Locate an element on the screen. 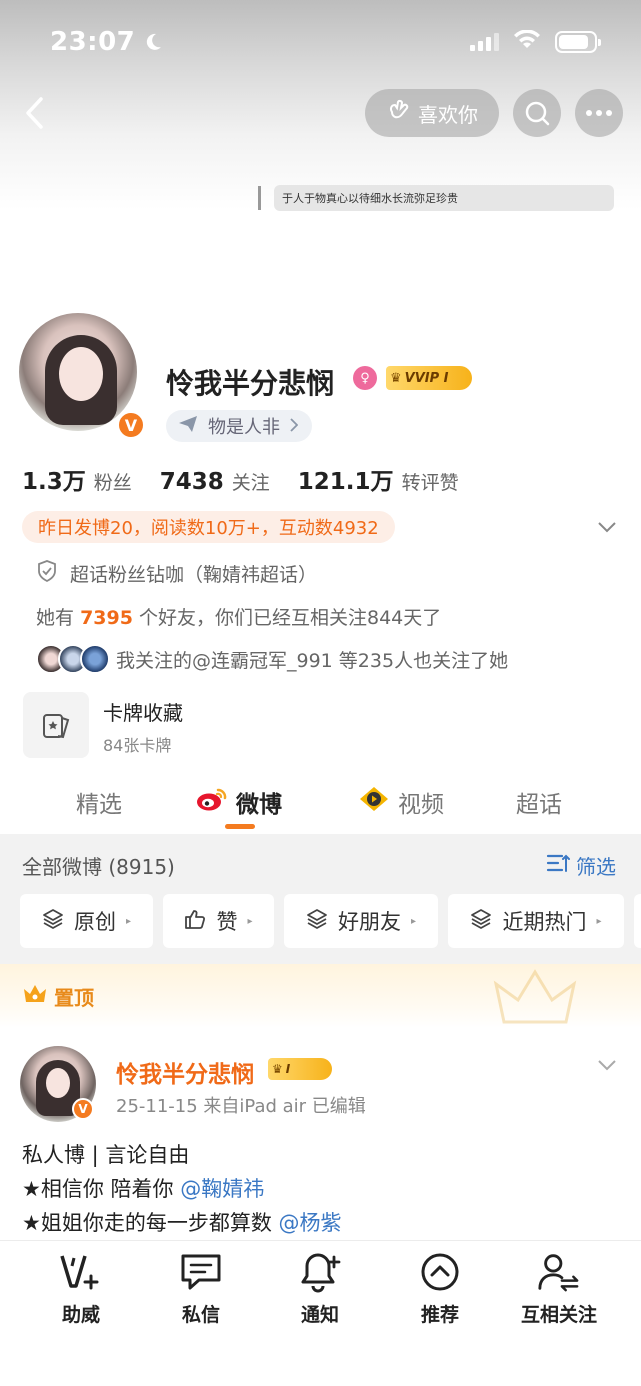  chevron-right-icon is located at coordinates (294, 426).